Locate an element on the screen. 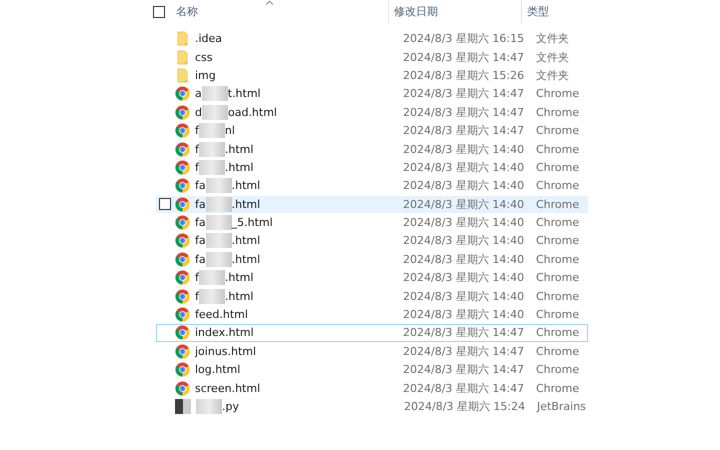 The height and width of the screenshot is (450, 720). file-name: .py is located at coordinates (230, 406).